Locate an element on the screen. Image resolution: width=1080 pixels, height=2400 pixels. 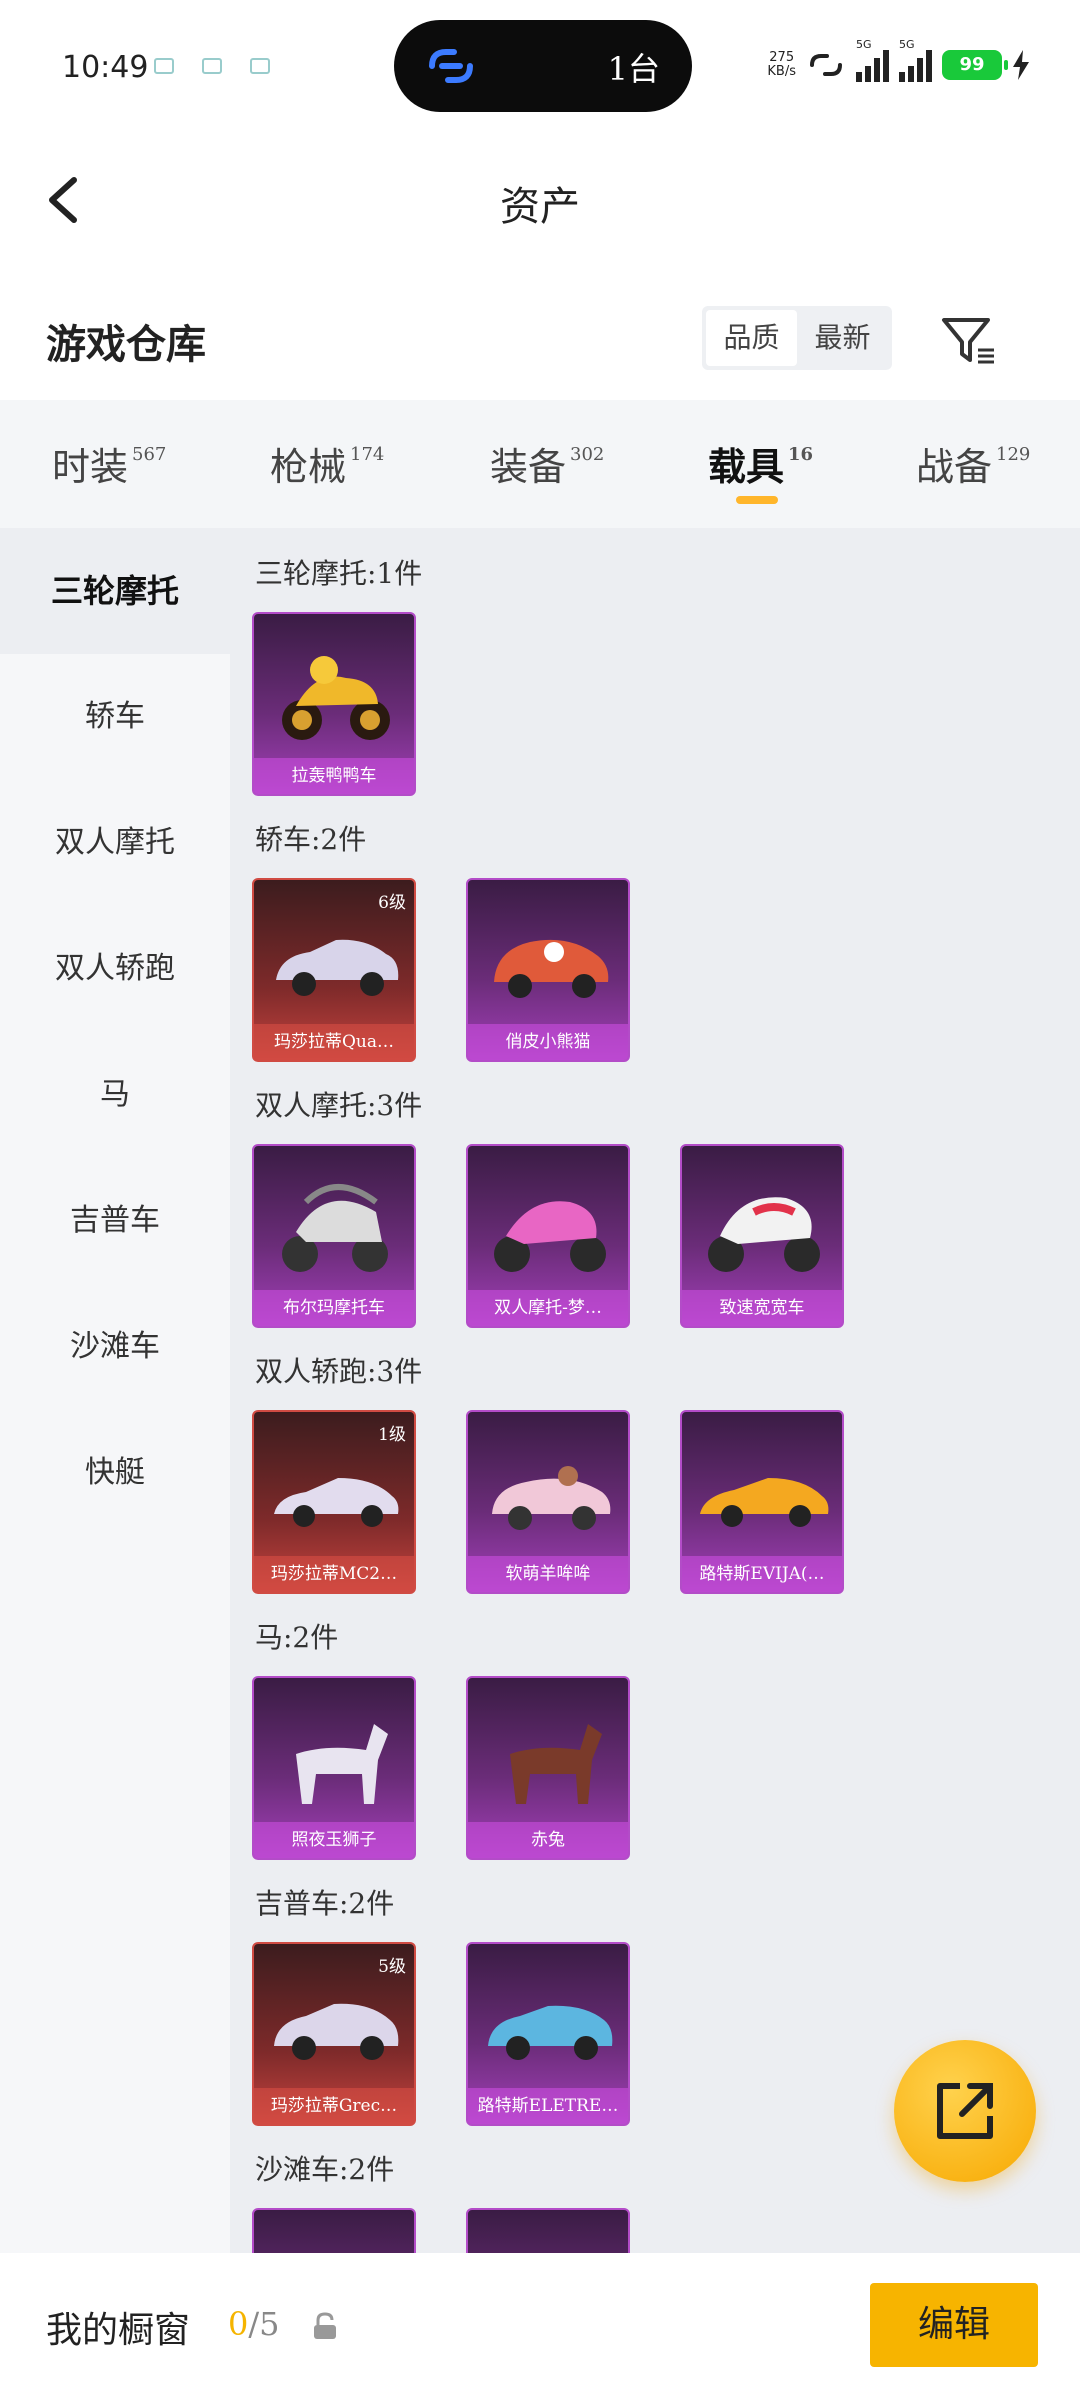
vehicle-card: 照夜玉狮子 is located at coordinates (334, 1768).